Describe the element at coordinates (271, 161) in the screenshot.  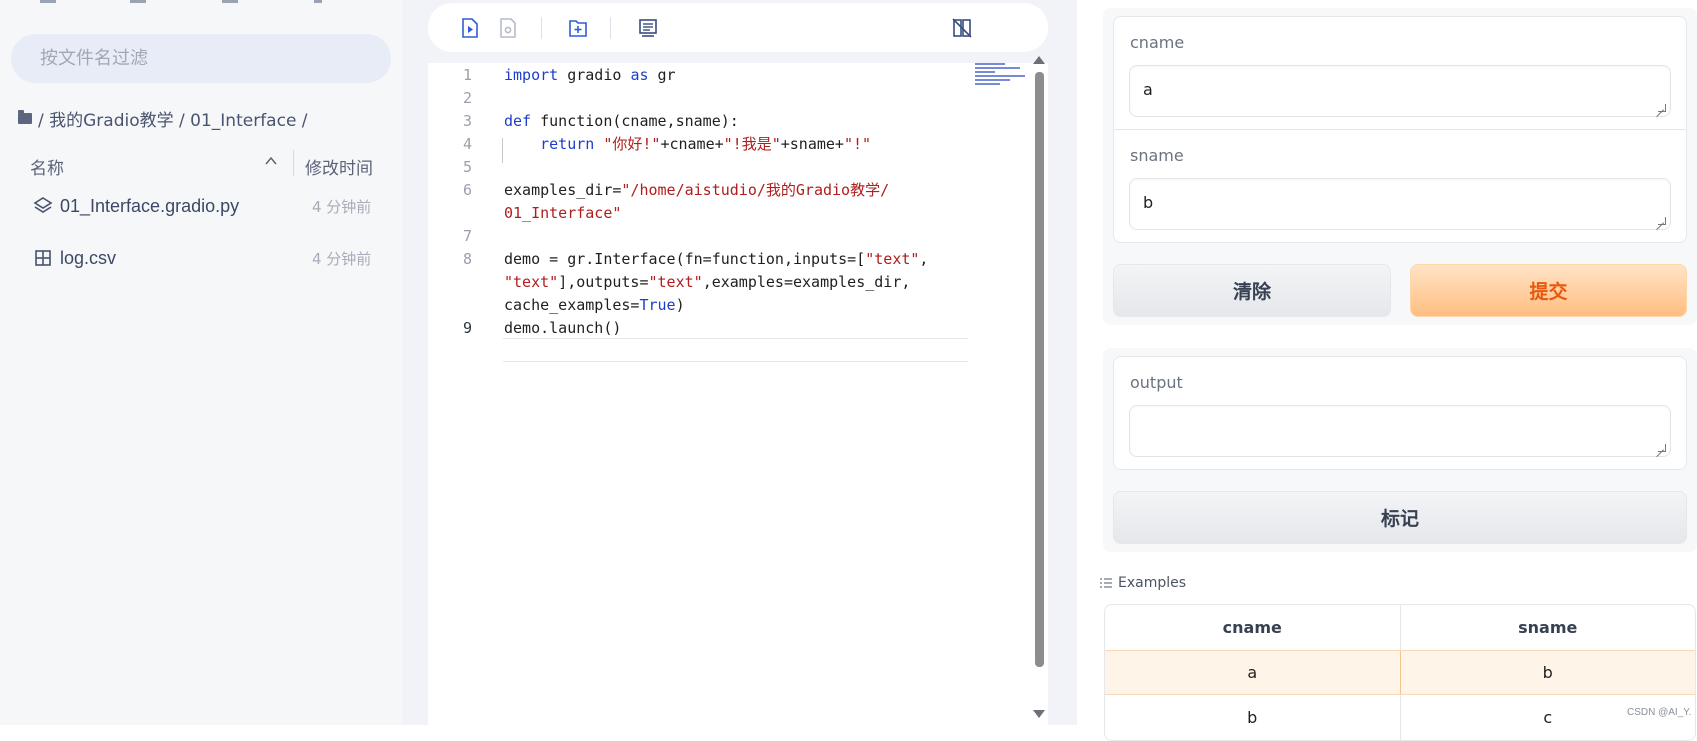
I see `sort-ascending-icon` at that location.